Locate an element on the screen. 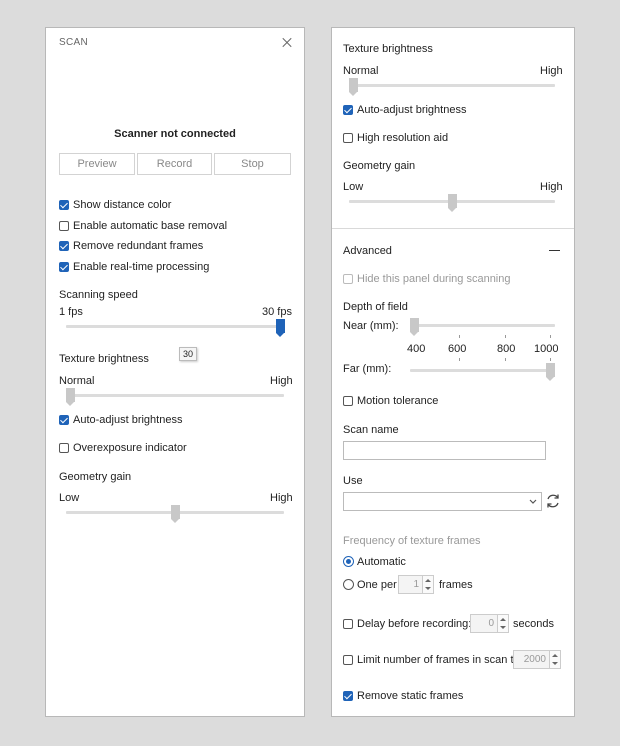 This screenshot has width=620, height=746. checkbox-label: Remove static frames is located at coordinates (410, 696).